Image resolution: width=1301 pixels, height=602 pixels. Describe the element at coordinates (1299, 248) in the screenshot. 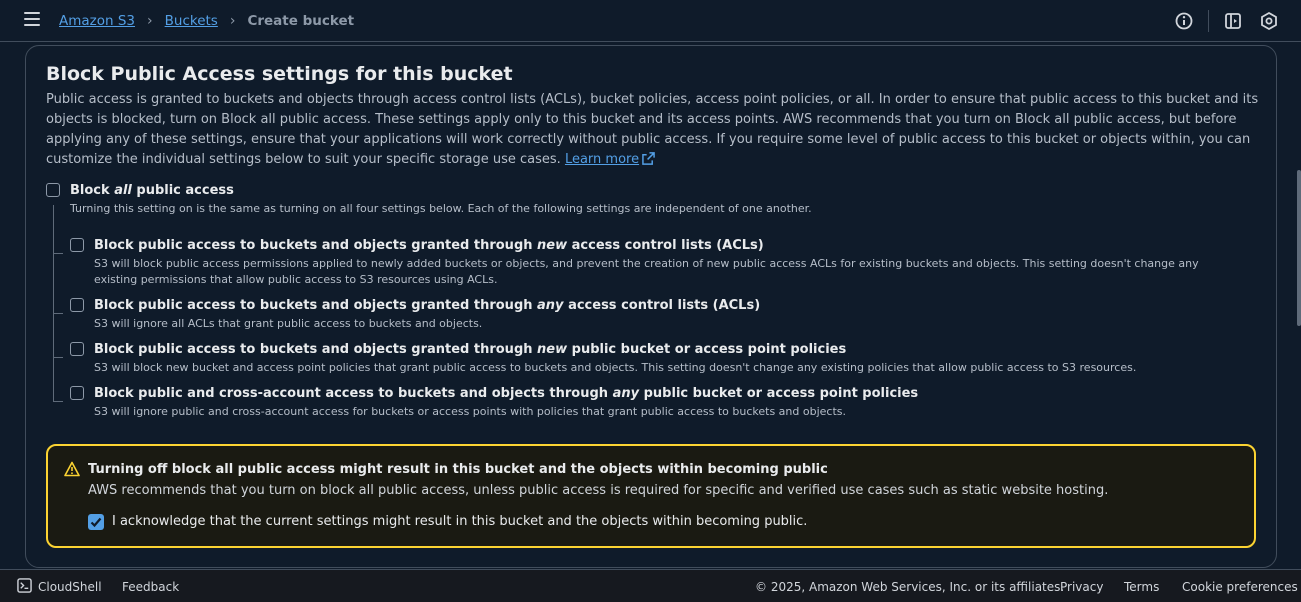

I see `vertical-scrollbar` at that location.